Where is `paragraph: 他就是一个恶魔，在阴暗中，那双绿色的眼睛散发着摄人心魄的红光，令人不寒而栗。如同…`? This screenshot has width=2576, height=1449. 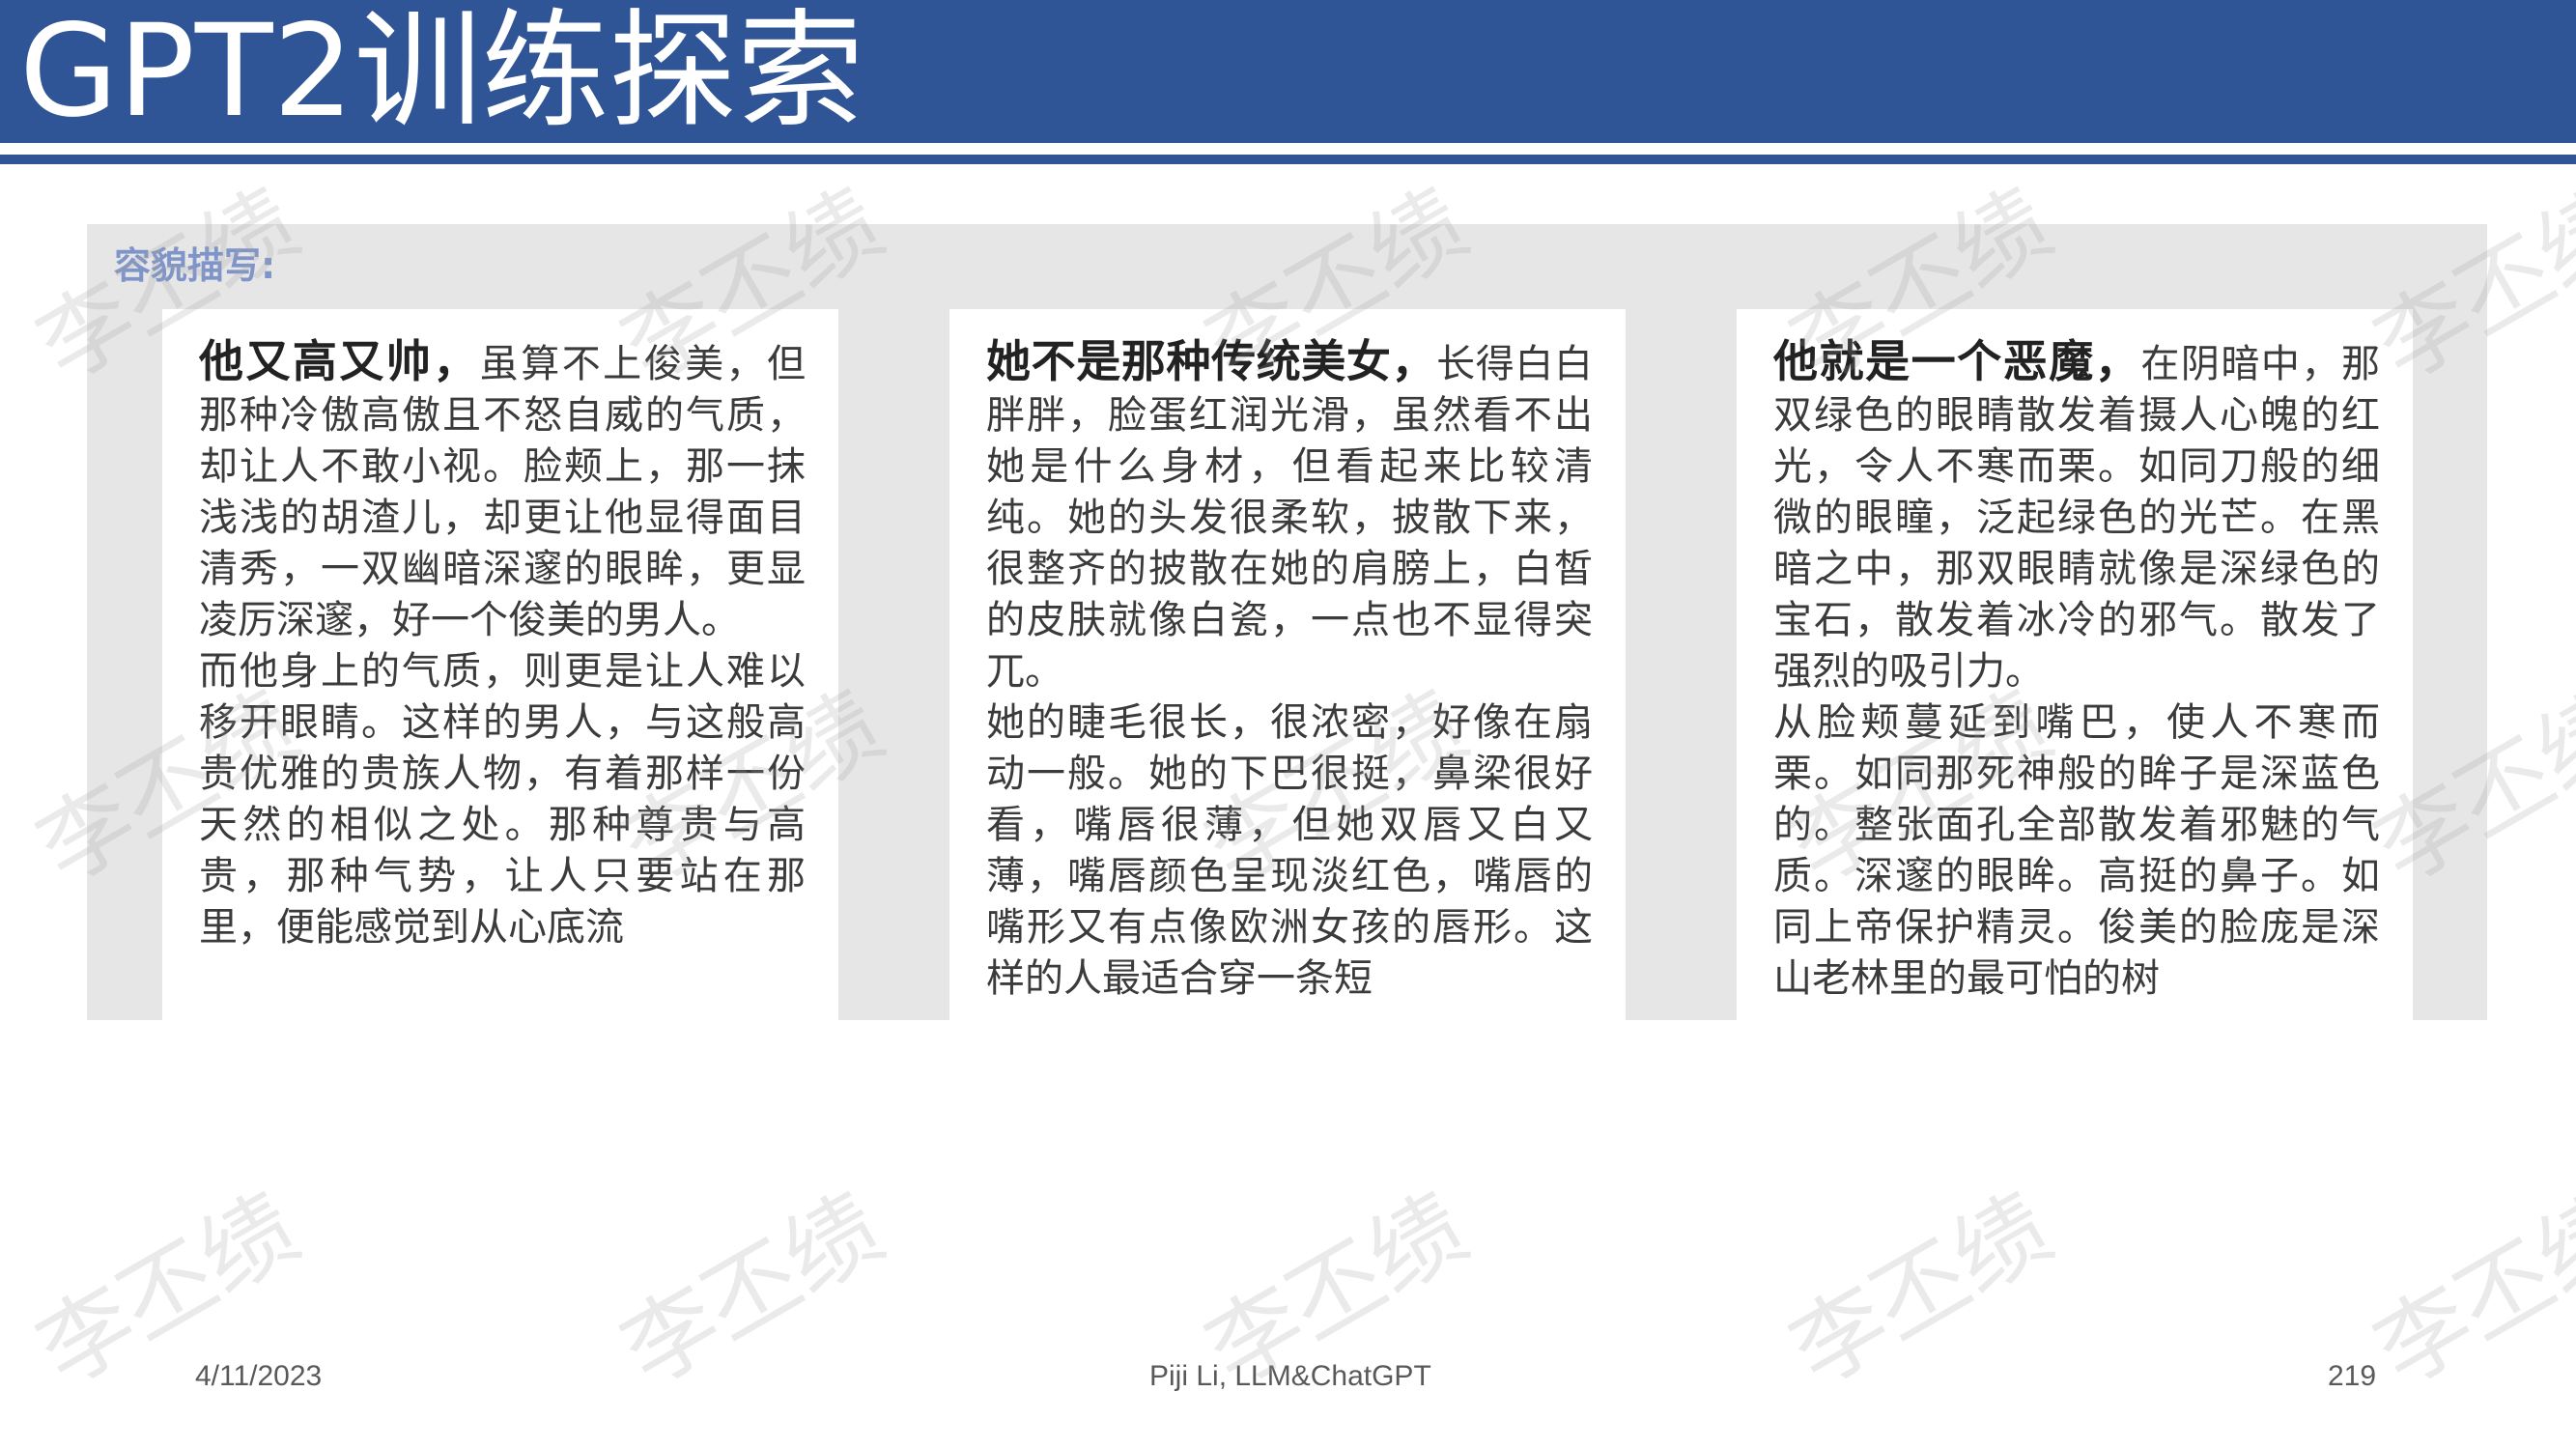 paragraph: 他就是一个恶魔，在阴暗中，那双绿色的眼睛散发着摄人心魄的红光，令人不寒而栗。如同… is located at coordinates (2076, 516).